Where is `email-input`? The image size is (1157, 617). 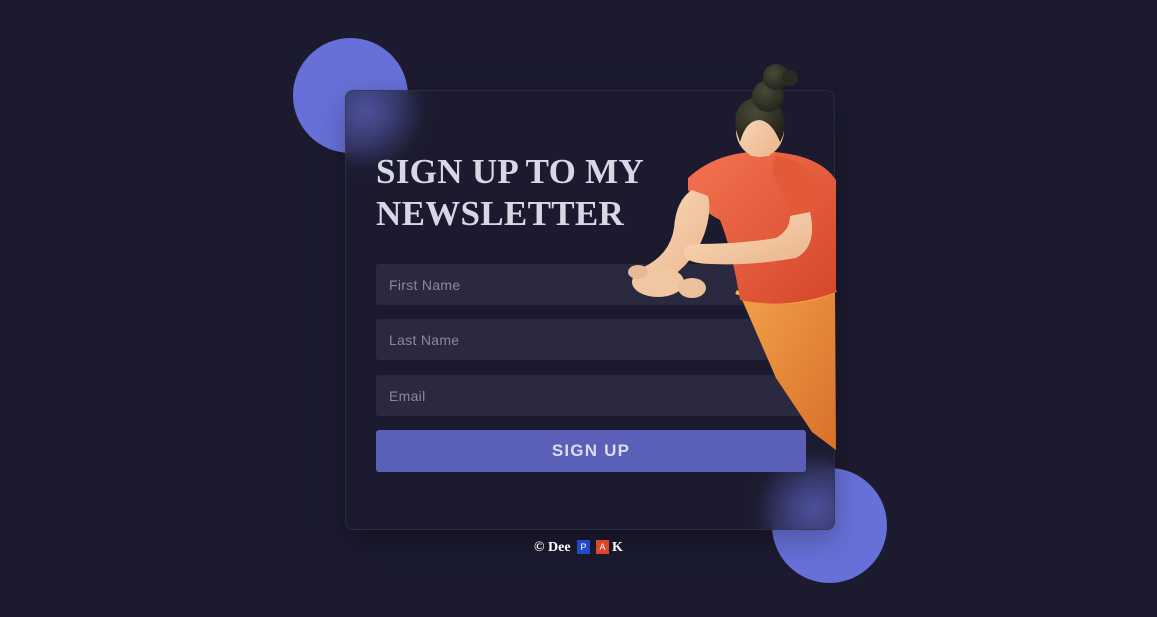
email-input is located at coordinates (591, 395).